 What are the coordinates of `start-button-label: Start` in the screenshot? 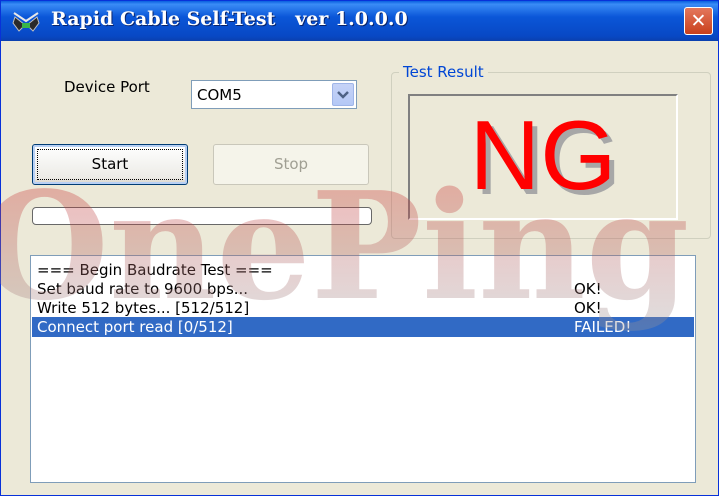 It's located at (110, 164).